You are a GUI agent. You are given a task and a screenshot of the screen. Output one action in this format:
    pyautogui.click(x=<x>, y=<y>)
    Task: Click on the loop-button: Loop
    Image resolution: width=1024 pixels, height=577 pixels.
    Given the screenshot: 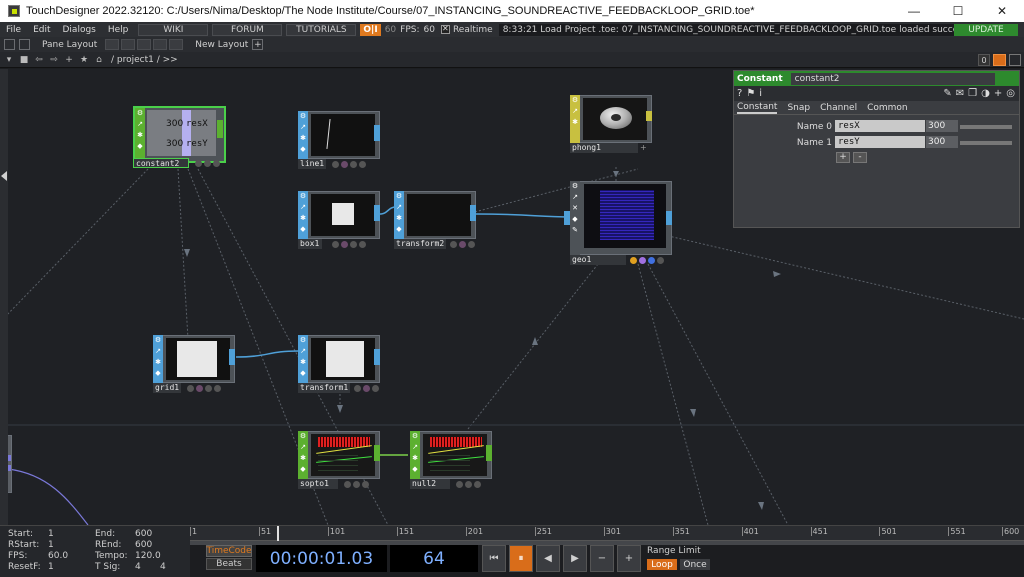 What is the action you would take?
    pyautogui.click(x=662, y=564)
    